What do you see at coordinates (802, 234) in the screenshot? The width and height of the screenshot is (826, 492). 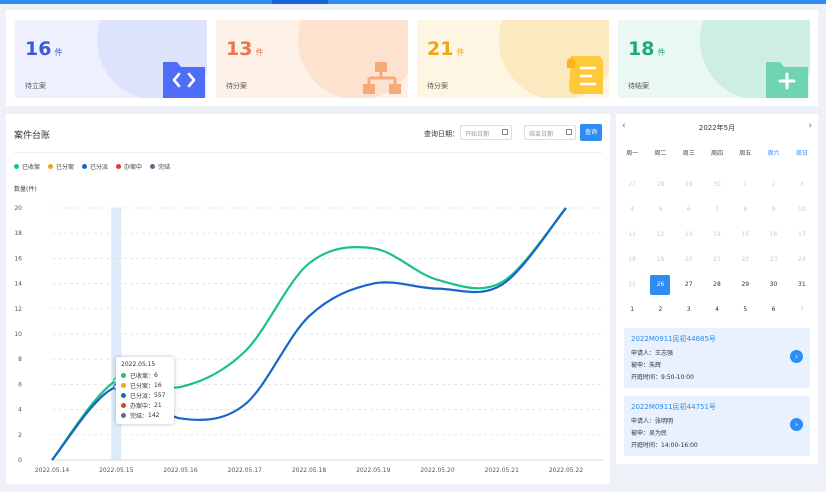 I see `calendar-day: 17` at bounding box center [802, 234].